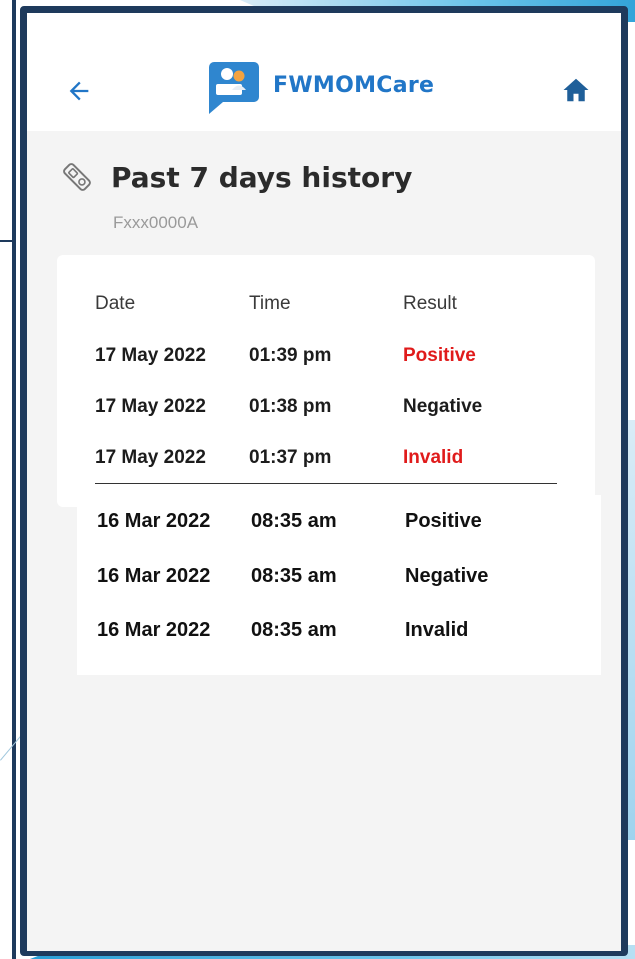  Describe the element at coordinates (77, 177) in the screenshot. I see `test-kit-icon` at that location.